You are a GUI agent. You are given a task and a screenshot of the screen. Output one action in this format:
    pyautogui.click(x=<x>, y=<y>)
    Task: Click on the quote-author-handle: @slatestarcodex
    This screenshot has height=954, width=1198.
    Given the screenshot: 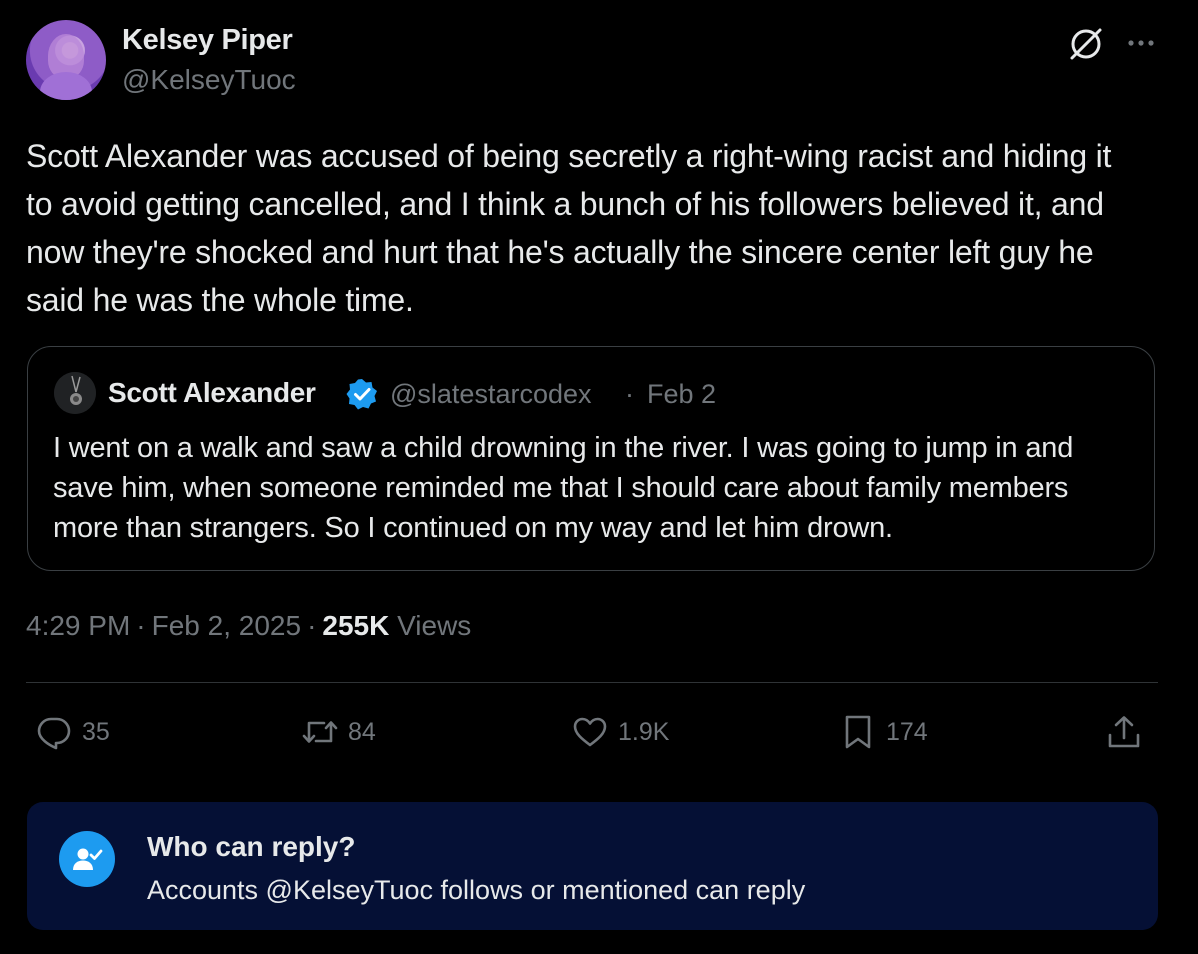 What is the action you would take?
    pyautogui.click(x=491, y=394)
    